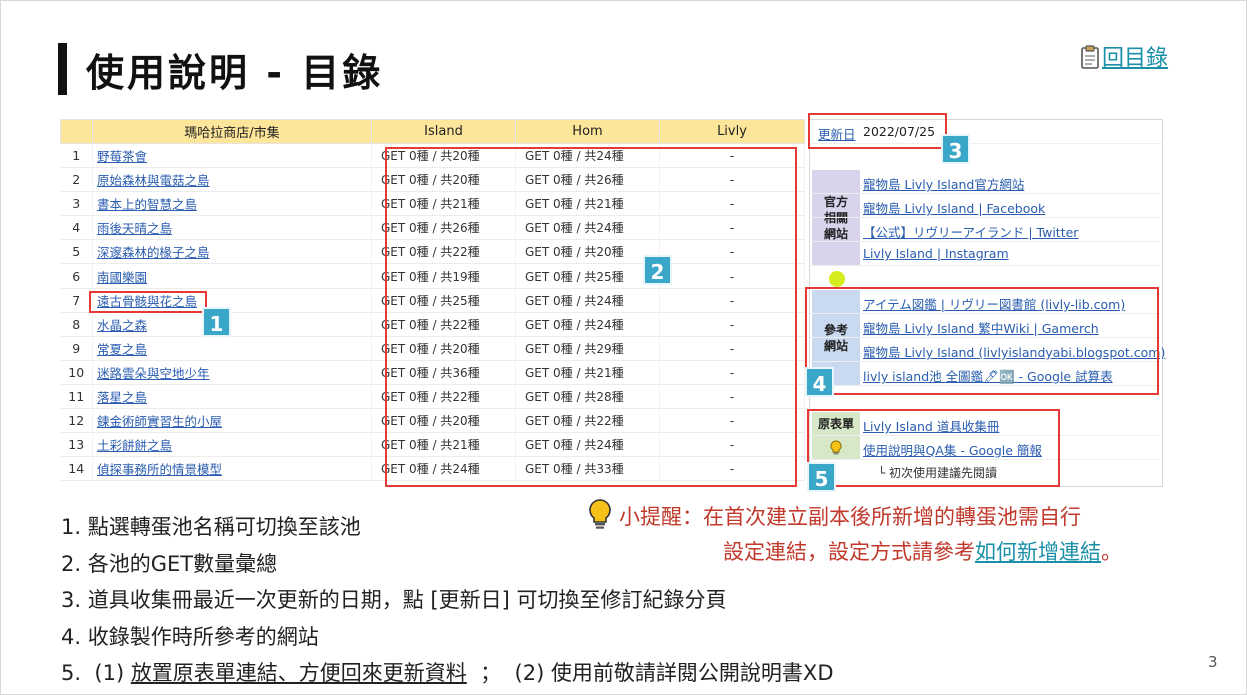 The height and width of the screenshot is (695, 1247). I want to click on shop-name-link: 鍊金術師實習生的小屋, so click(232, 421).